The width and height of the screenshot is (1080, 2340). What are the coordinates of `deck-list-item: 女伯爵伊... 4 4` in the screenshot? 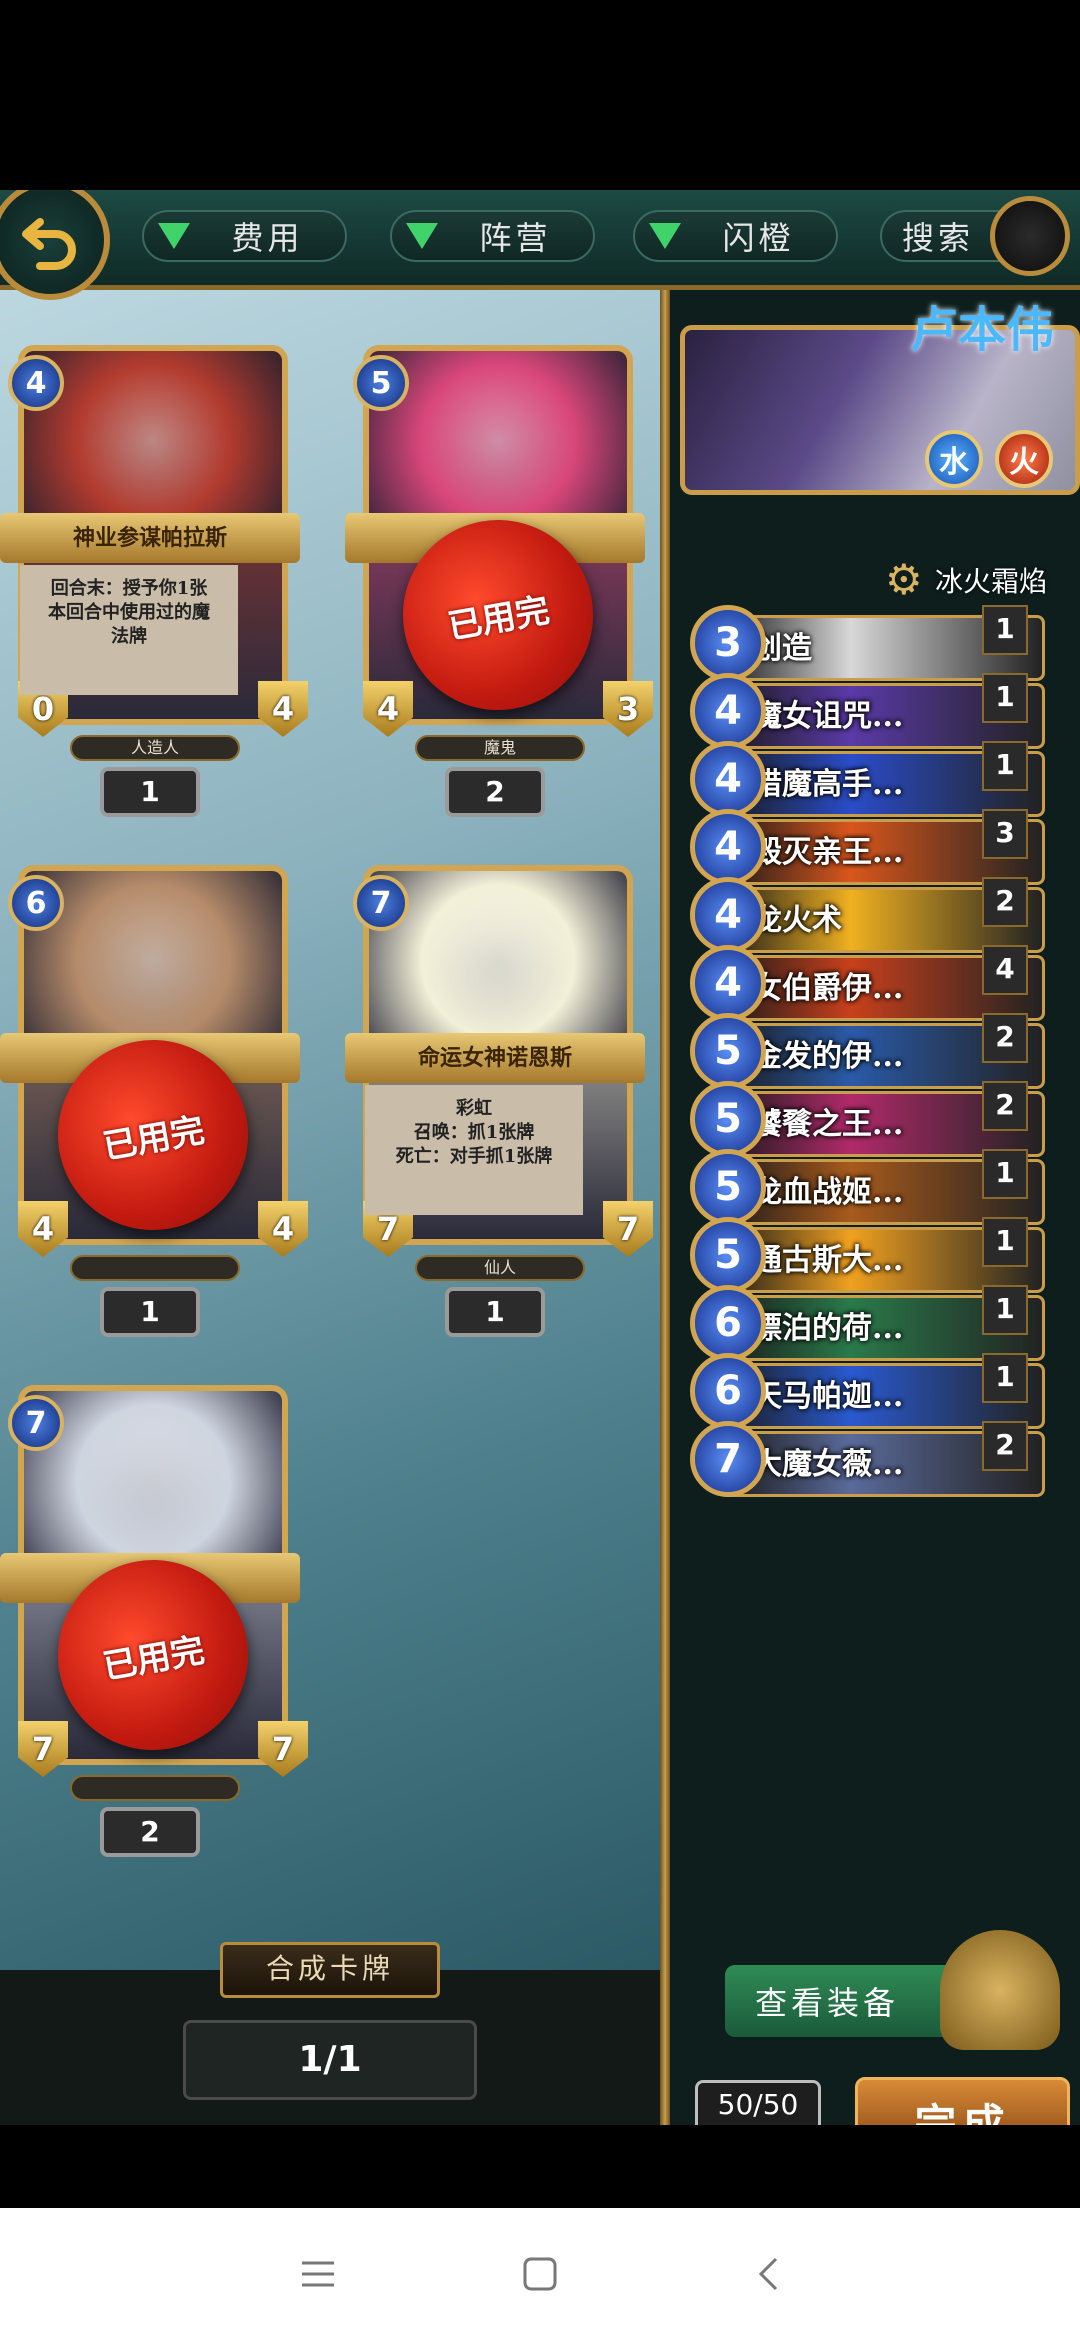 It's located at (867, 984).